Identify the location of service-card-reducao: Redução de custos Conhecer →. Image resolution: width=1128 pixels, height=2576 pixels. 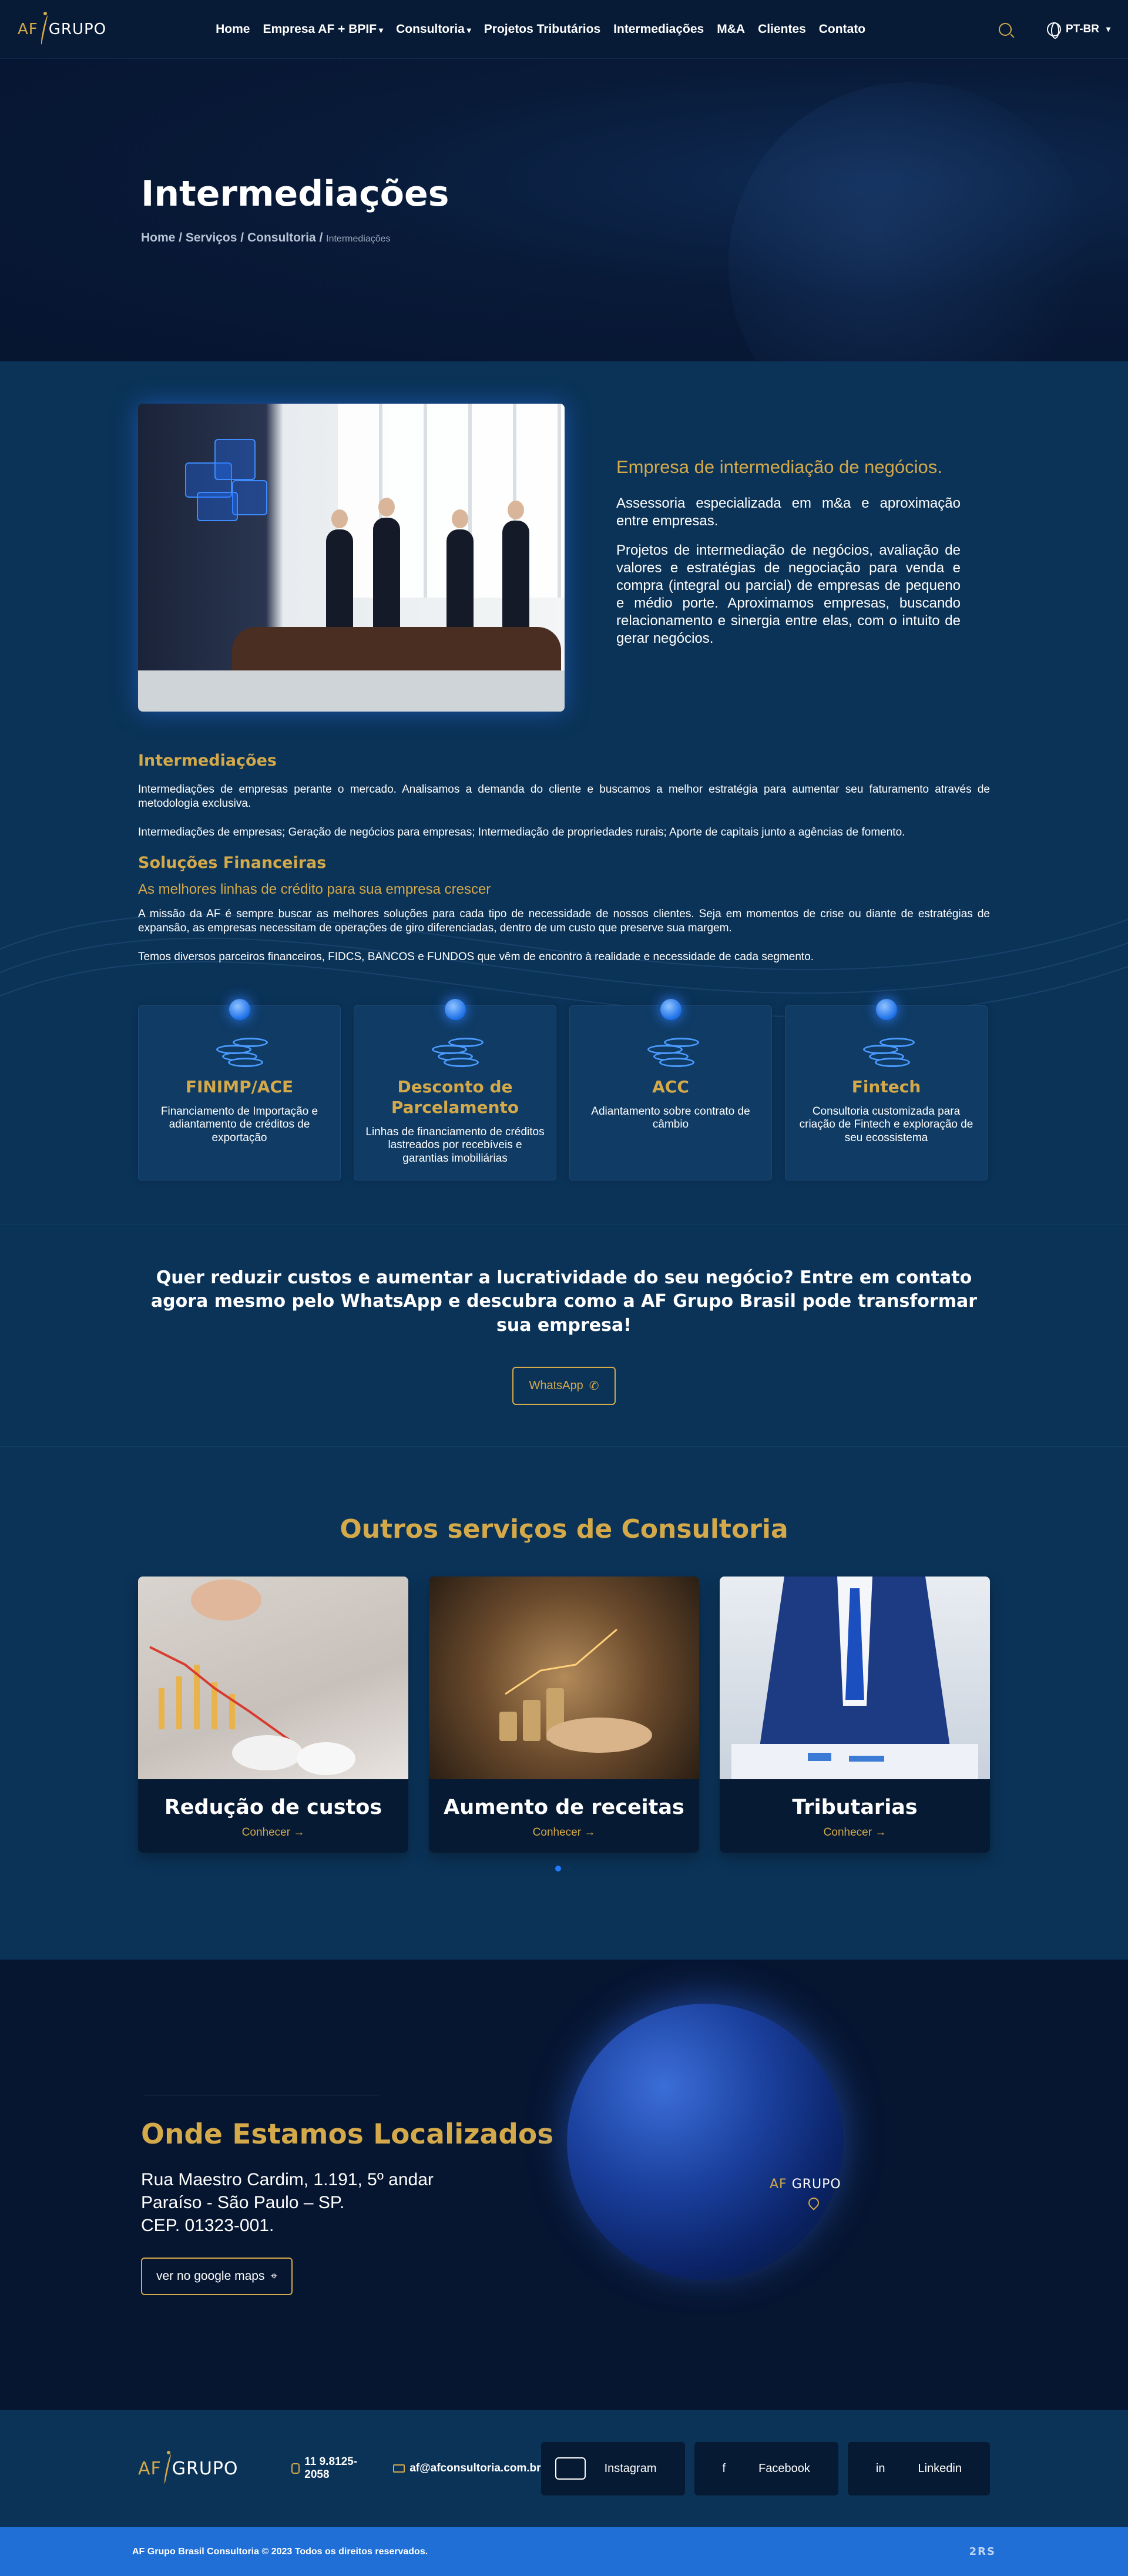
(273, 1715).